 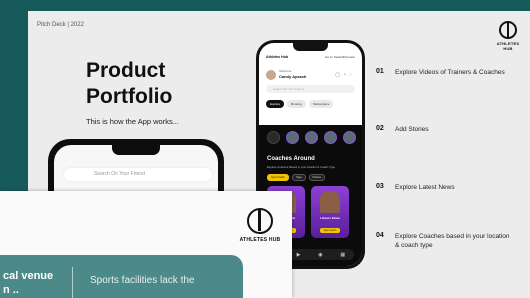 I want to click on problem-heading: cal venue n .., so click(x=28, y=283).